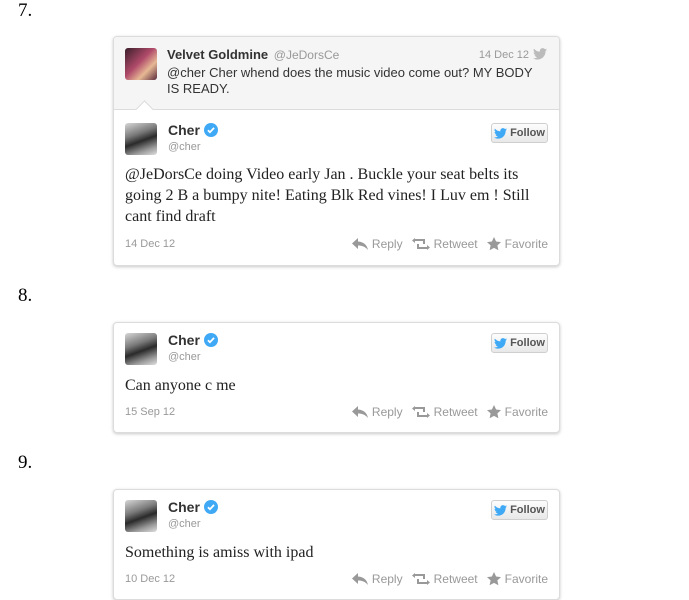 The width and height of the screenshot is (689, 600). I want to click on tweet-text: Something is amiss with ipad, so click(219, 552).